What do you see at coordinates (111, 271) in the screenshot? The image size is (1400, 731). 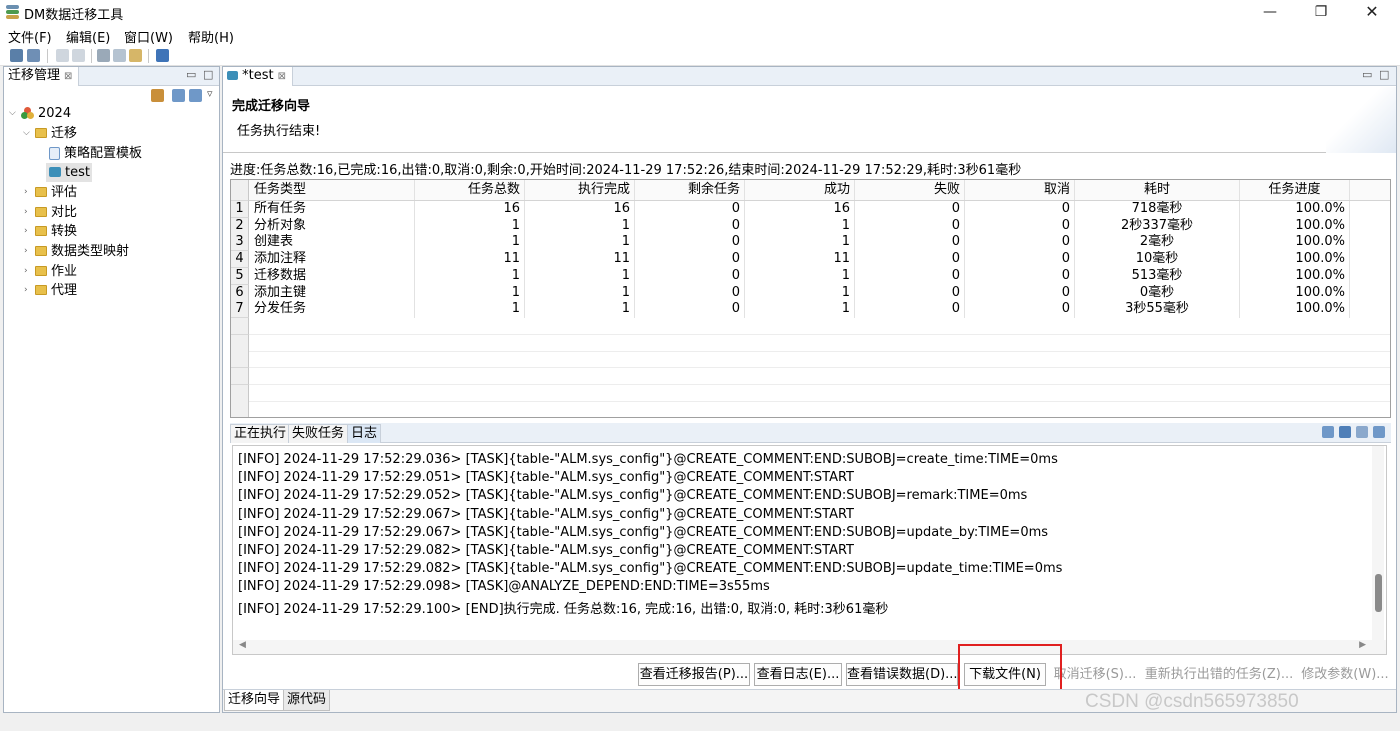 I see `tree-item-job: › 作业` at bounding box center [111, 271].